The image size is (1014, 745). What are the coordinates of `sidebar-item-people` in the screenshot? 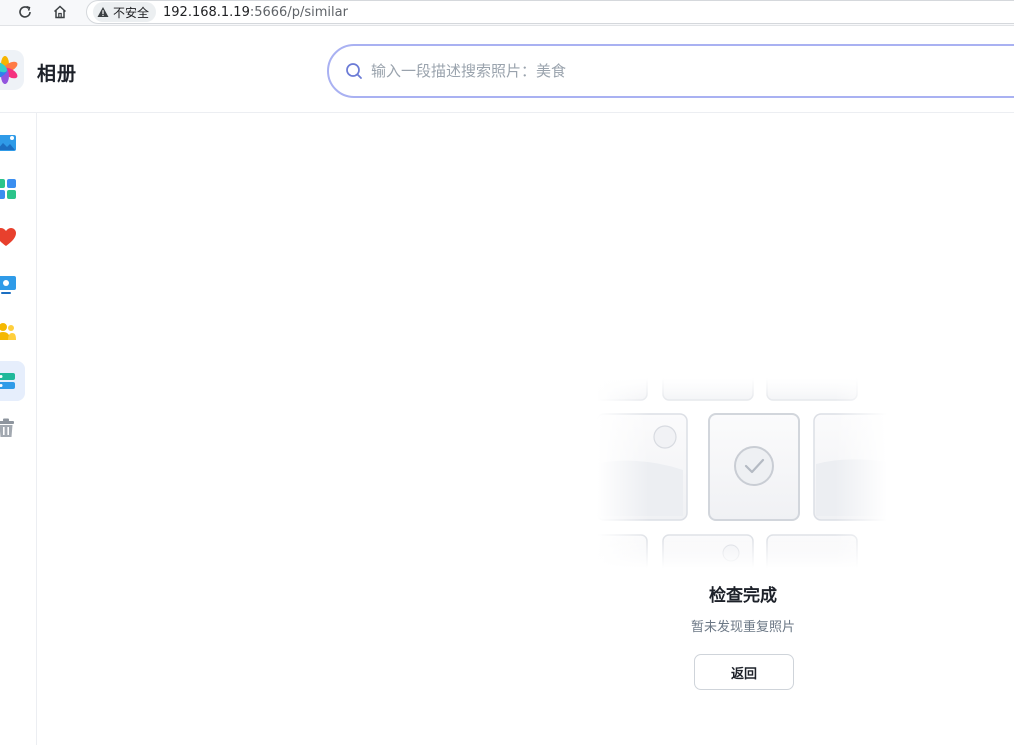 It's located at (12, 332).